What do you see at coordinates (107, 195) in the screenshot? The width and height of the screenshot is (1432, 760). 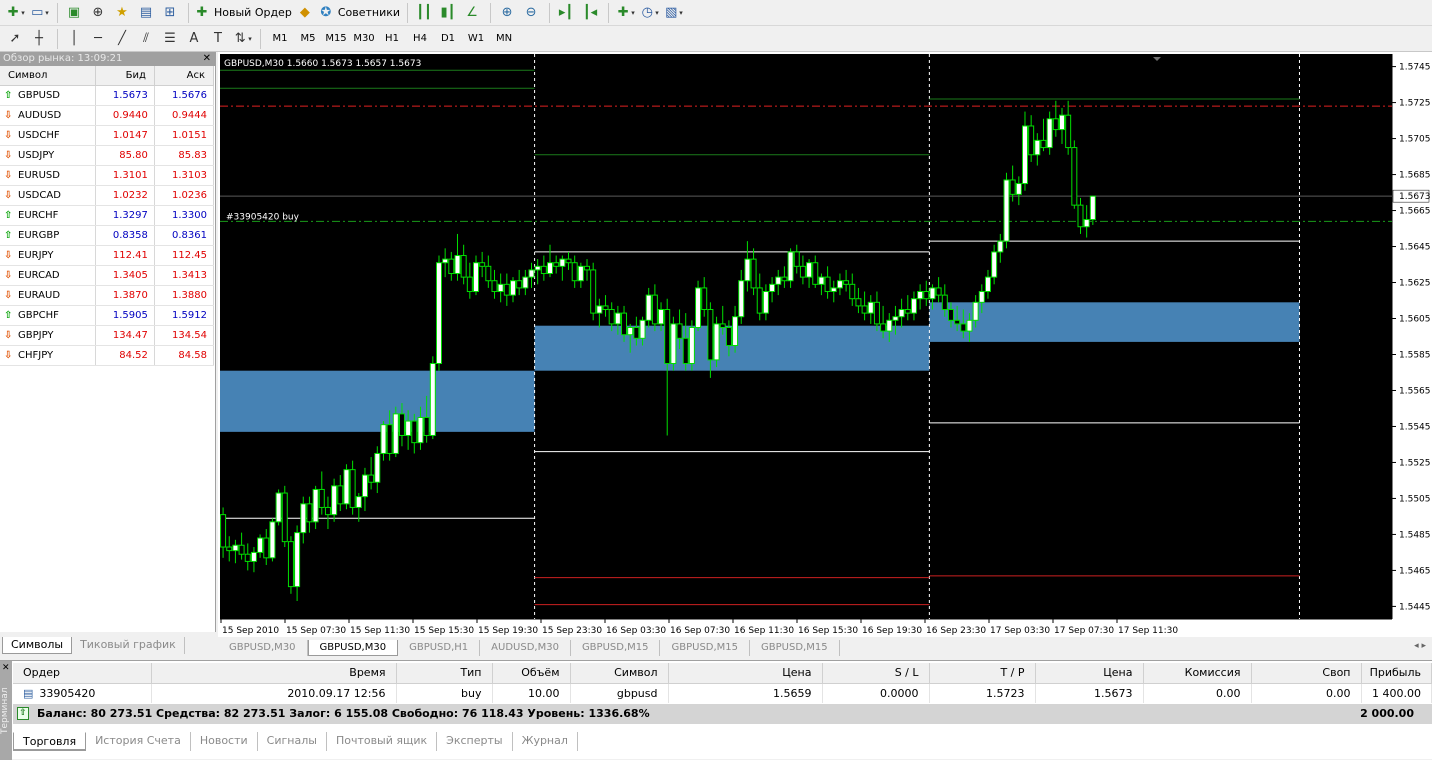 I see `market-watch-row: ⇩ USDCAD 1.0232 1.0236` at bounding box center [107, 195].